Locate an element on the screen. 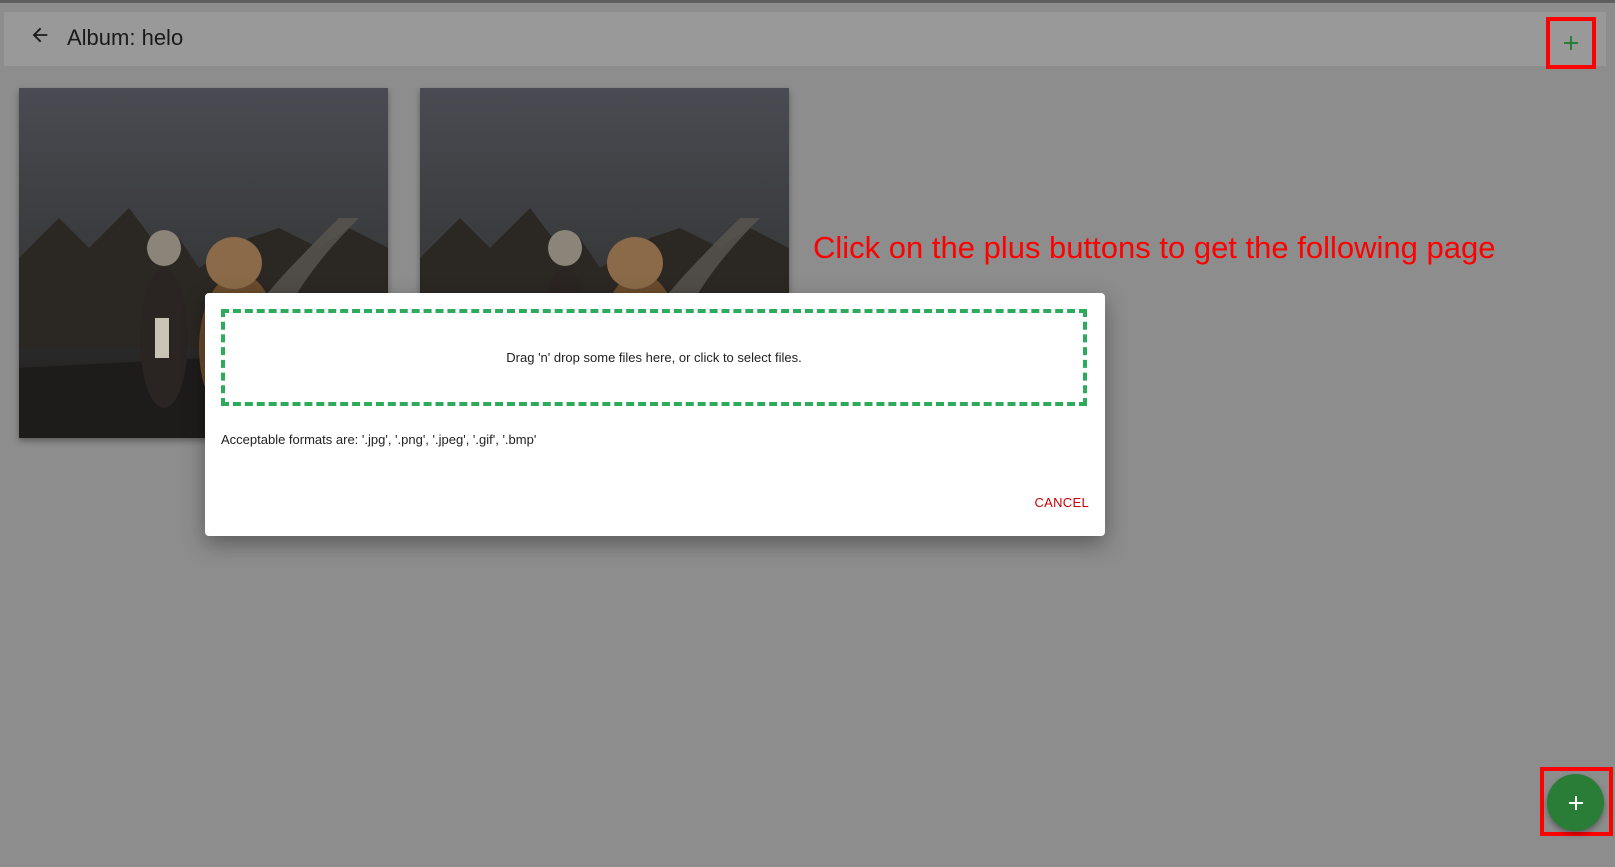 The width and height of the screenshot is (1615, 867). add-photo-button is located at coordinates (1571, 43).